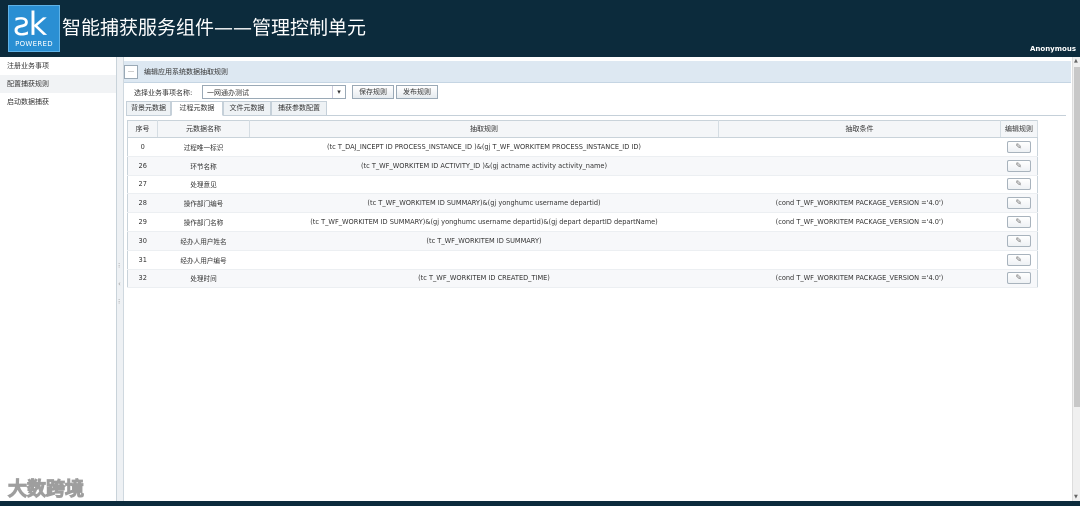 This screenshot has width=1080, height=506. I want to click on metadata-tabs: 背景元数据 过程元数据 文件元数据 捕获参数配置, so click(596, 108).